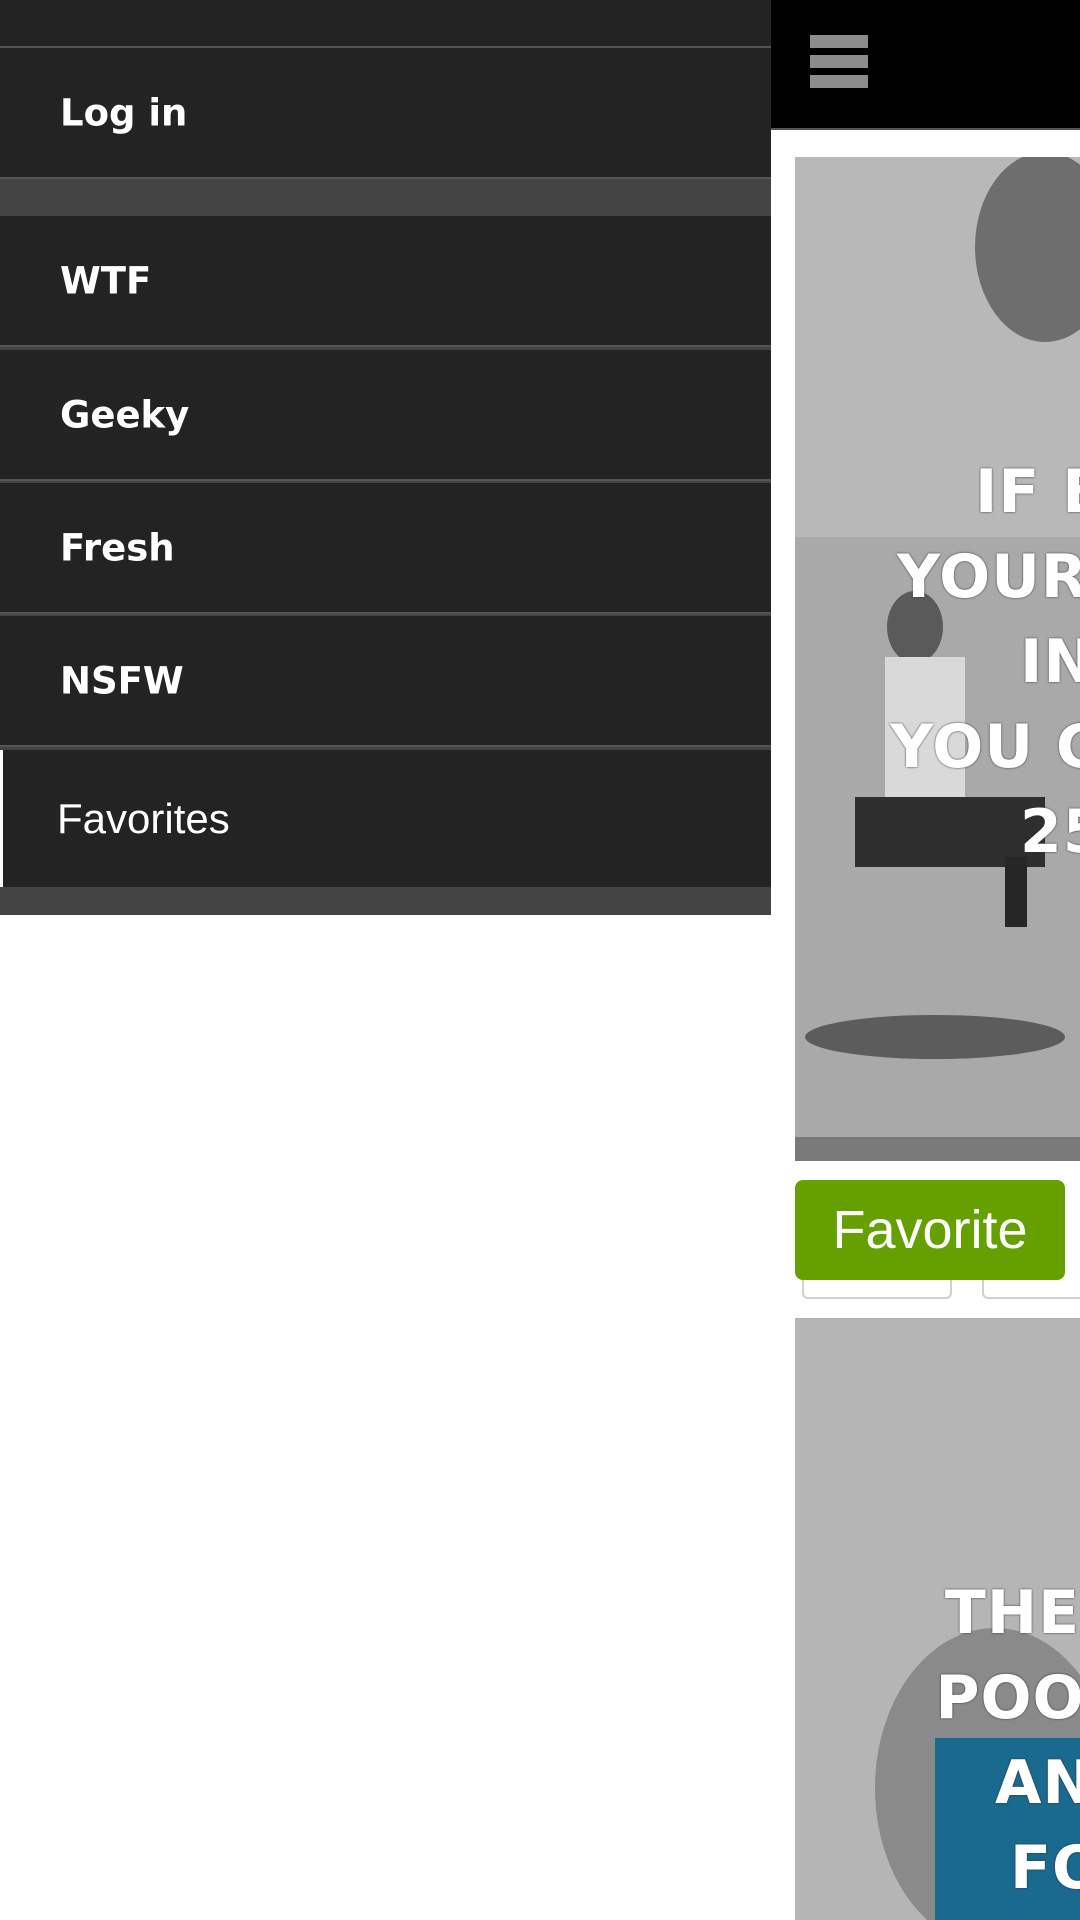 This screenshot has height=1920, width=1080. What do you see at coordinates (122, 680) in the screenshot?
I see `menu-item-label: NSFW` at bounding box center [122, 680].